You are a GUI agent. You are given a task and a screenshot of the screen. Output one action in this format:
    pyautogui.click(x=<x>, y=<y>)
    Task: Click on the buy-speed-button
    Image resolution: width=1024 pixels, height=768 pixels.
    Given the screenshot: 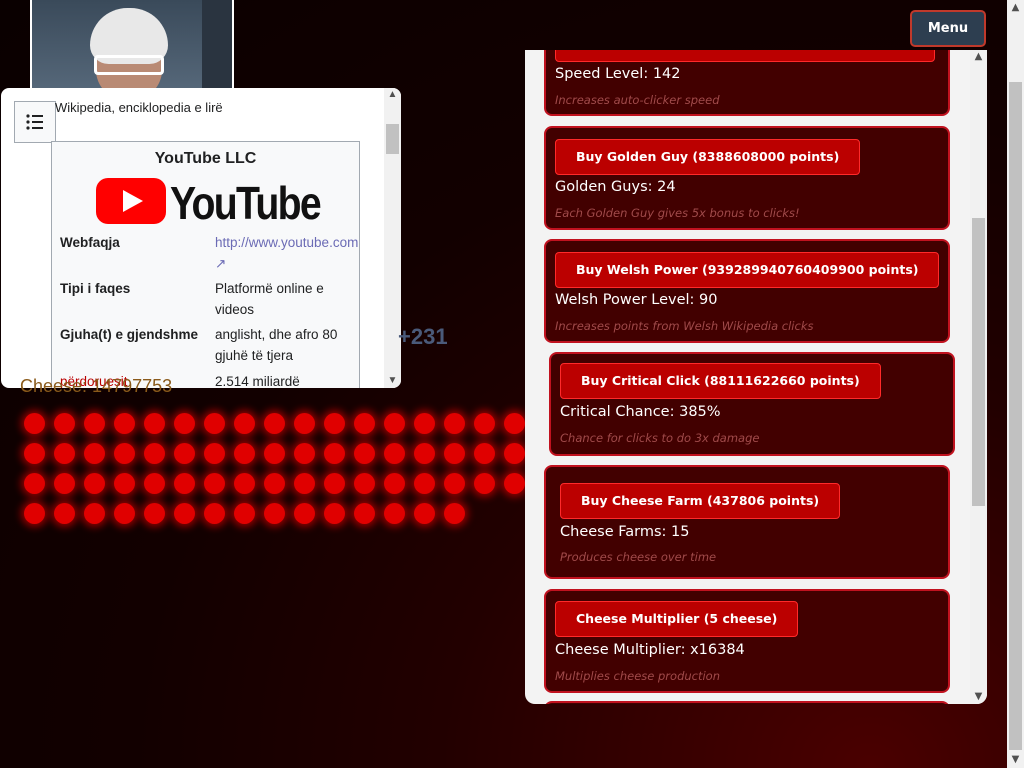 What is the action you would take?
    pyautogui.click(x=745, y=56)
    